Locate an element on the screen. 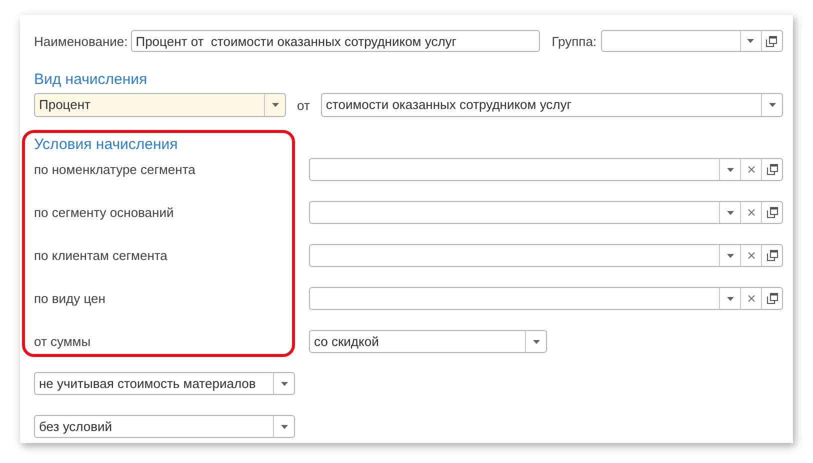 The image size is (813, 463). select-field: Процент is located at coordinates (160, 105).